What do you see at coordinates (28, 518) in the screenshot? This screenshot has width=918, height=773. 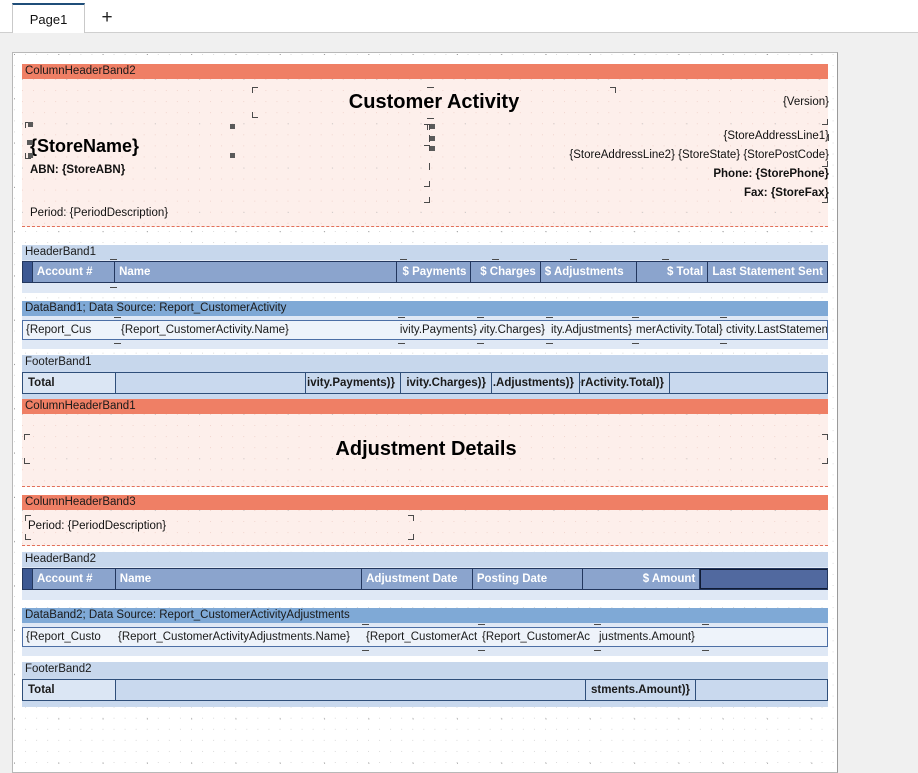 I see `handle-p2-tl` at bounding box center [28, 518].